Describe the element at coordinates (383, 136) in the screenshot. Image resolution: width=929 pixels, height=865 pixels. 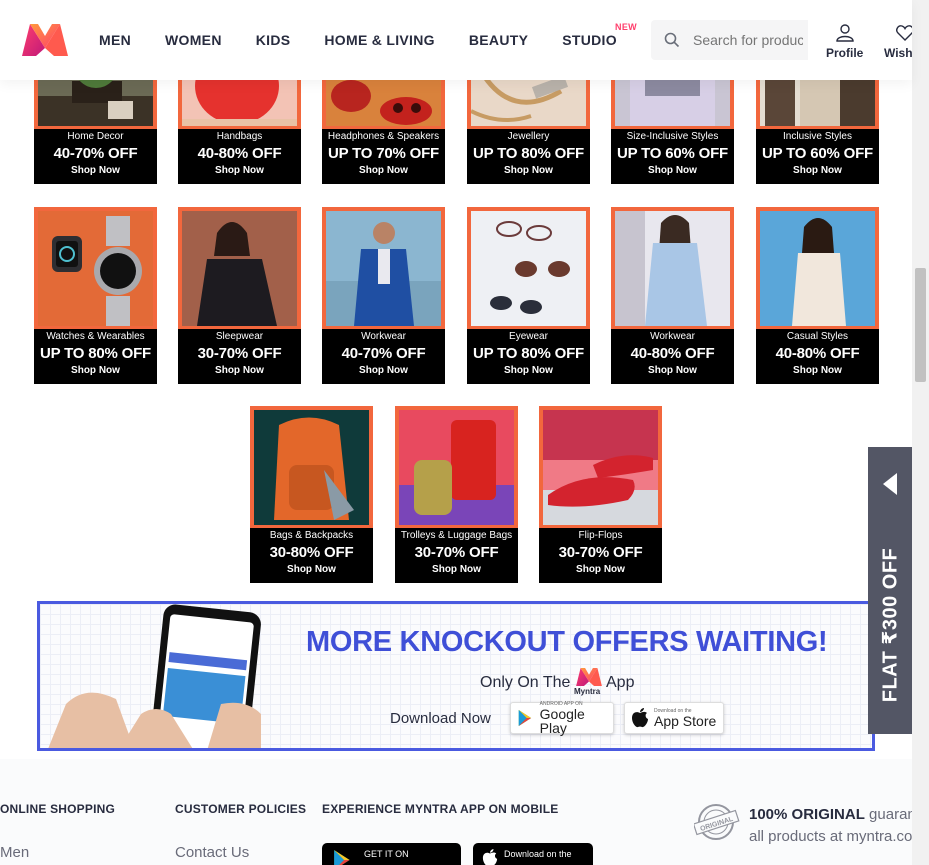
I see `tile-category: Headphones & Speakers` at that location.